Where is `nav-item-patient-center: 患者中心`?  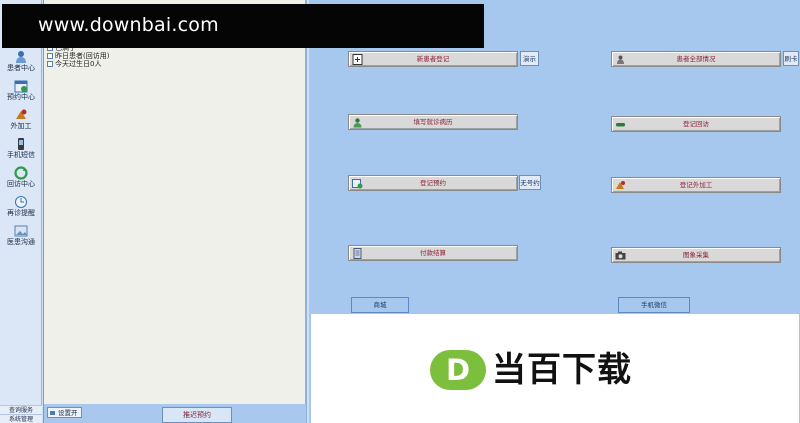 nav-item-patient-center: 患者中心 is located at coordinates (21, 61).